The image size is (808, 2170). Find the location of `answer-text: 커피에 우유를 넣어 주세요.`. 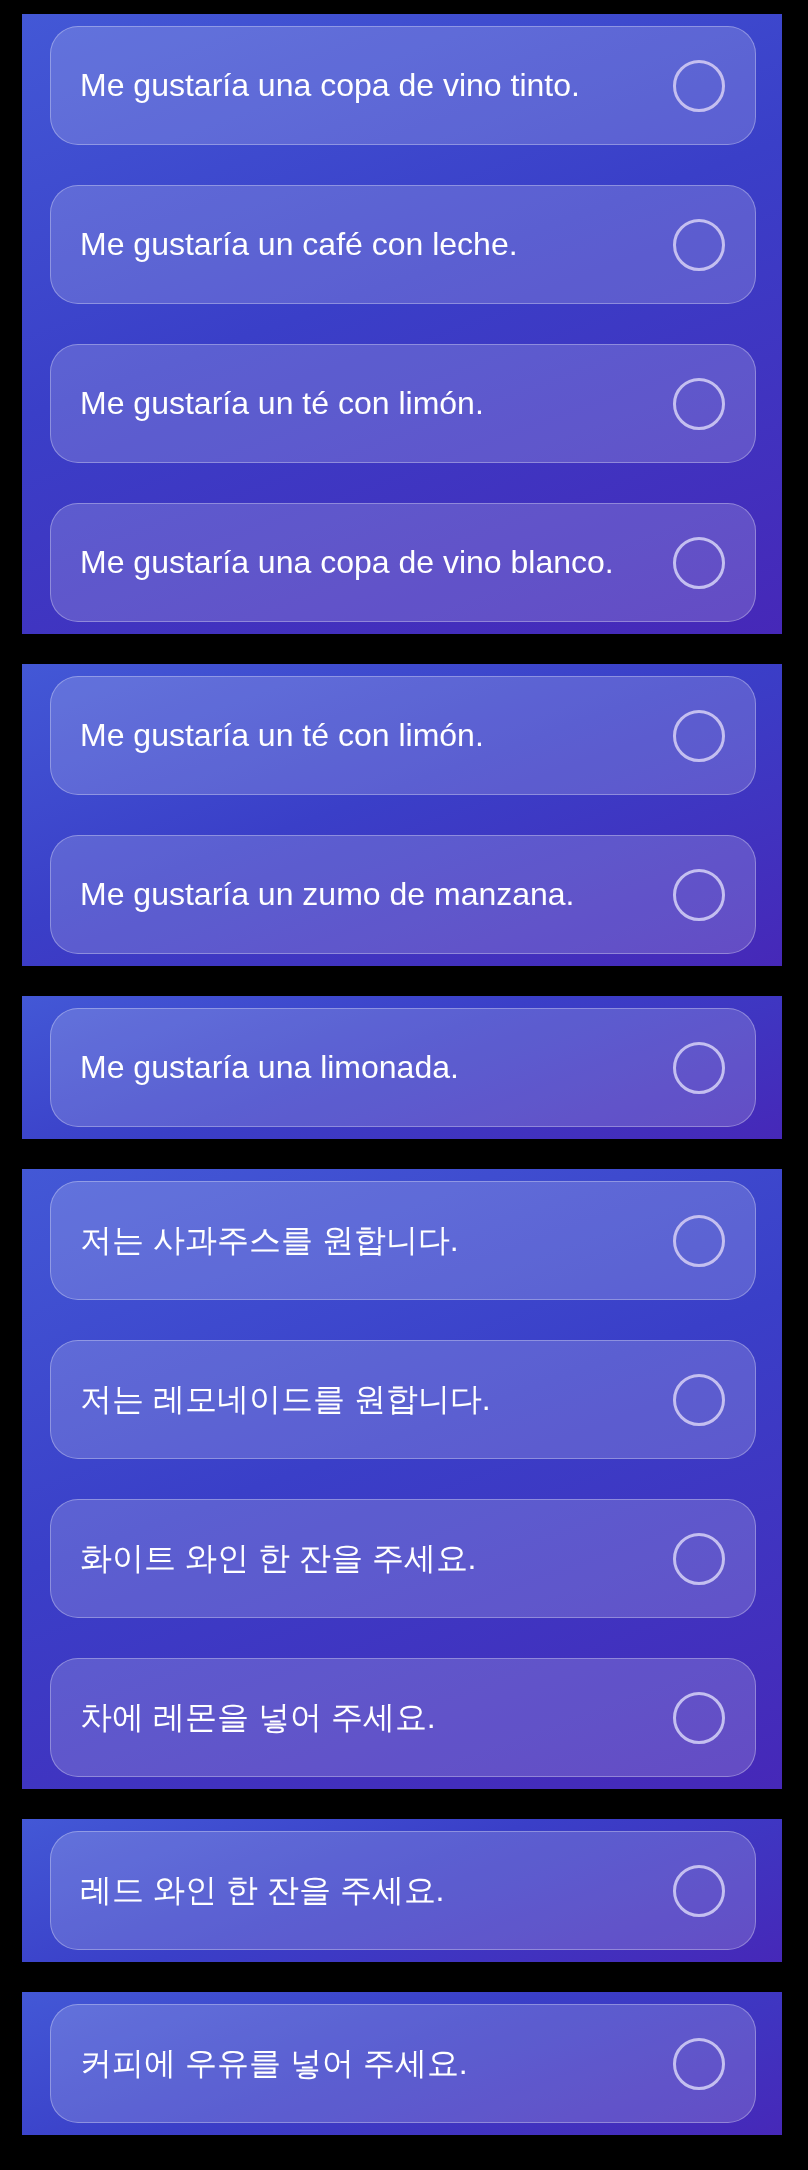

answer-text: 커피에 우유를 넣어 주세요. is located at coordinates (274, 2064).